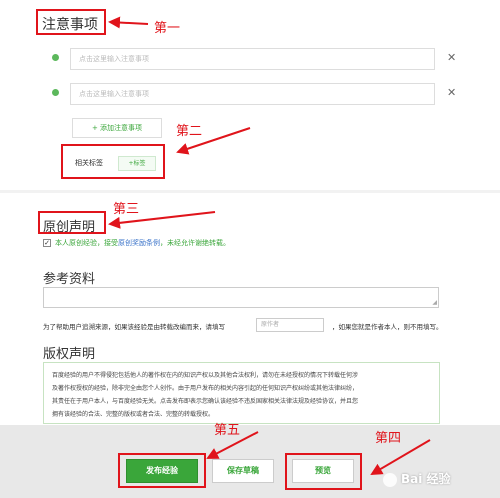 The image size is (500, 498). What do you see at coordinates (47, 243) in the screenshot?
I see `original-checkbox: ✓` at bounding box center [47, 243].